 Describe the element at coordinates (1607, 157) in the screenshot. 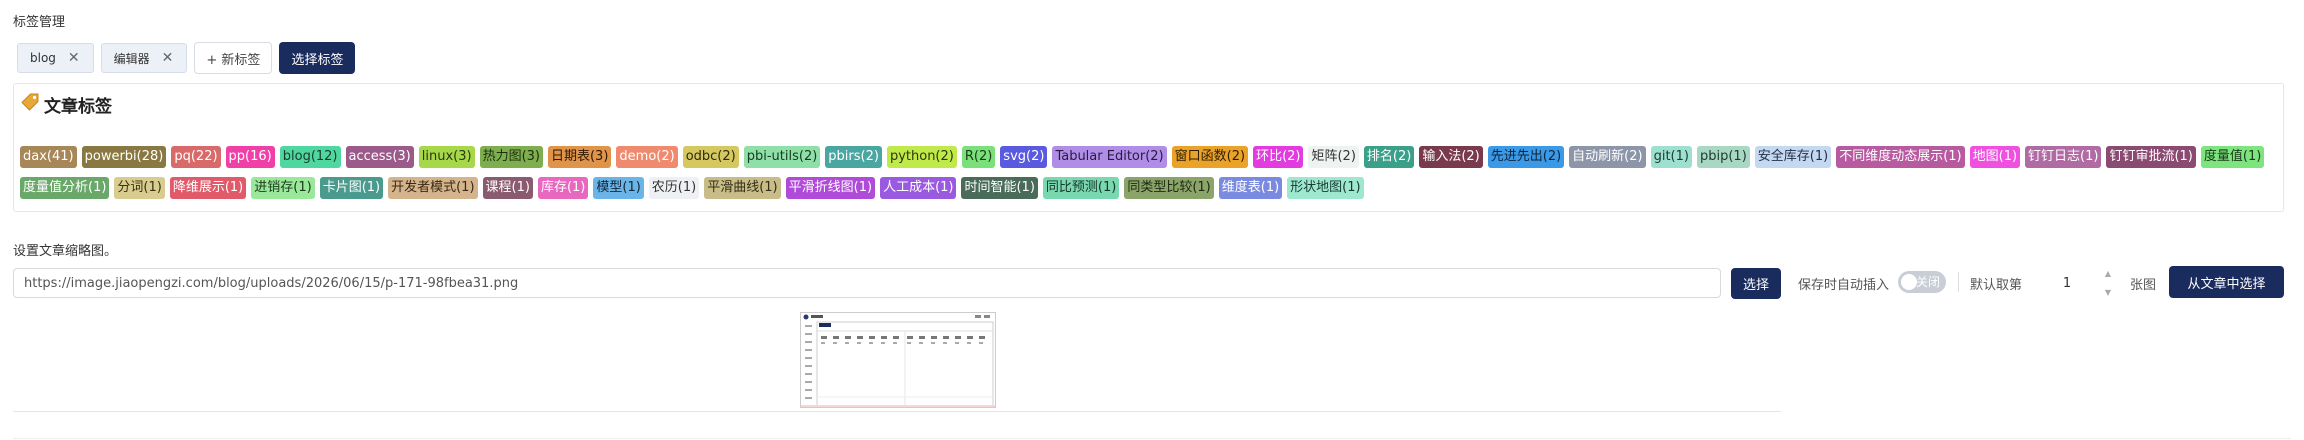

I see `tag-chip: 自动刷新(2)` at that location.